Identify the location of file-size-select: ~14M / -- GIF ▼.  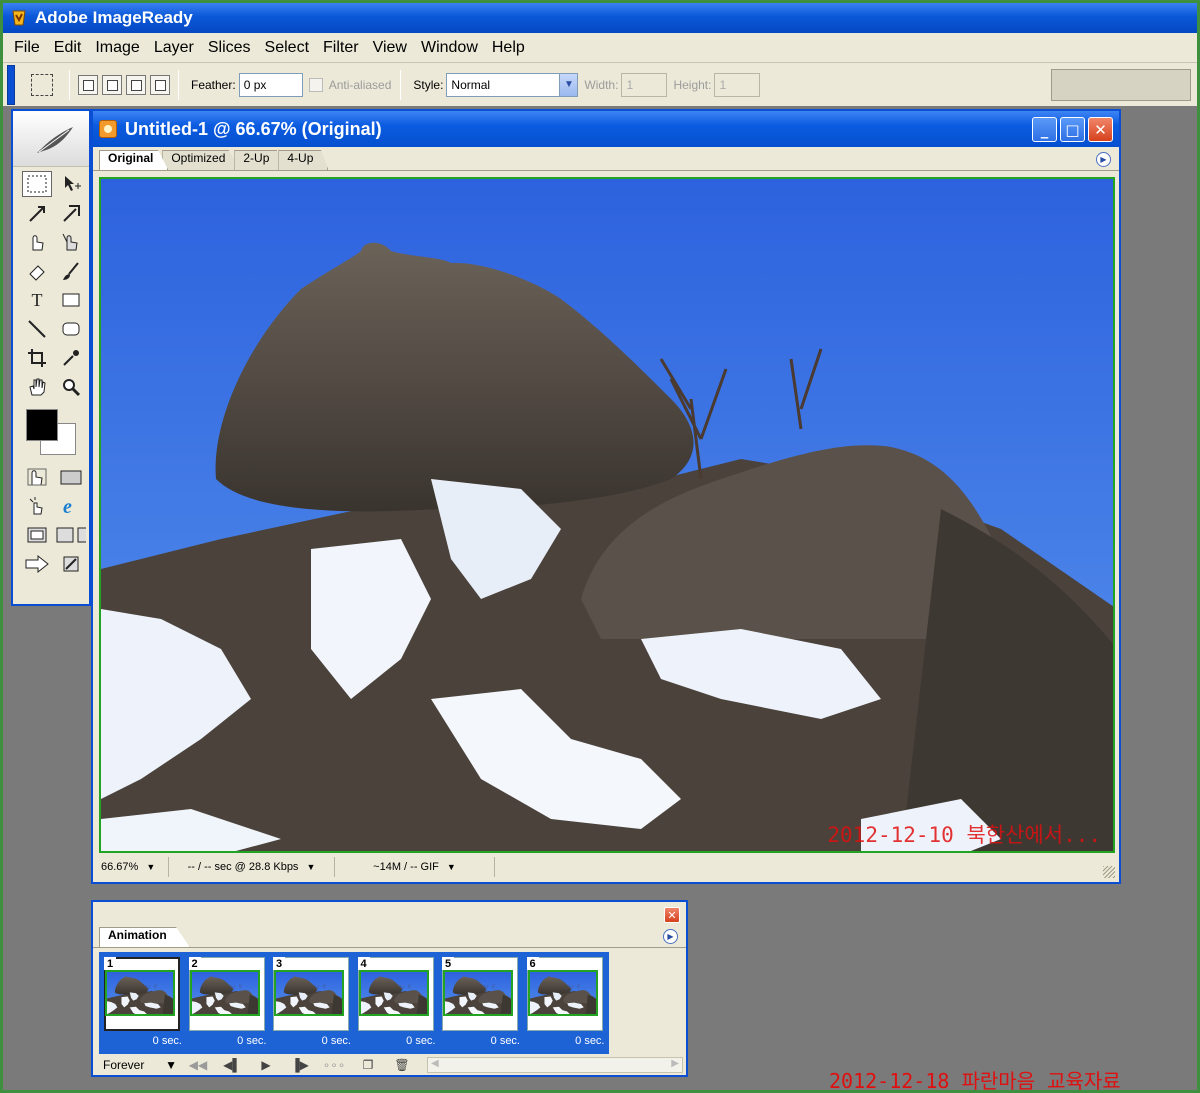
(415, 867).